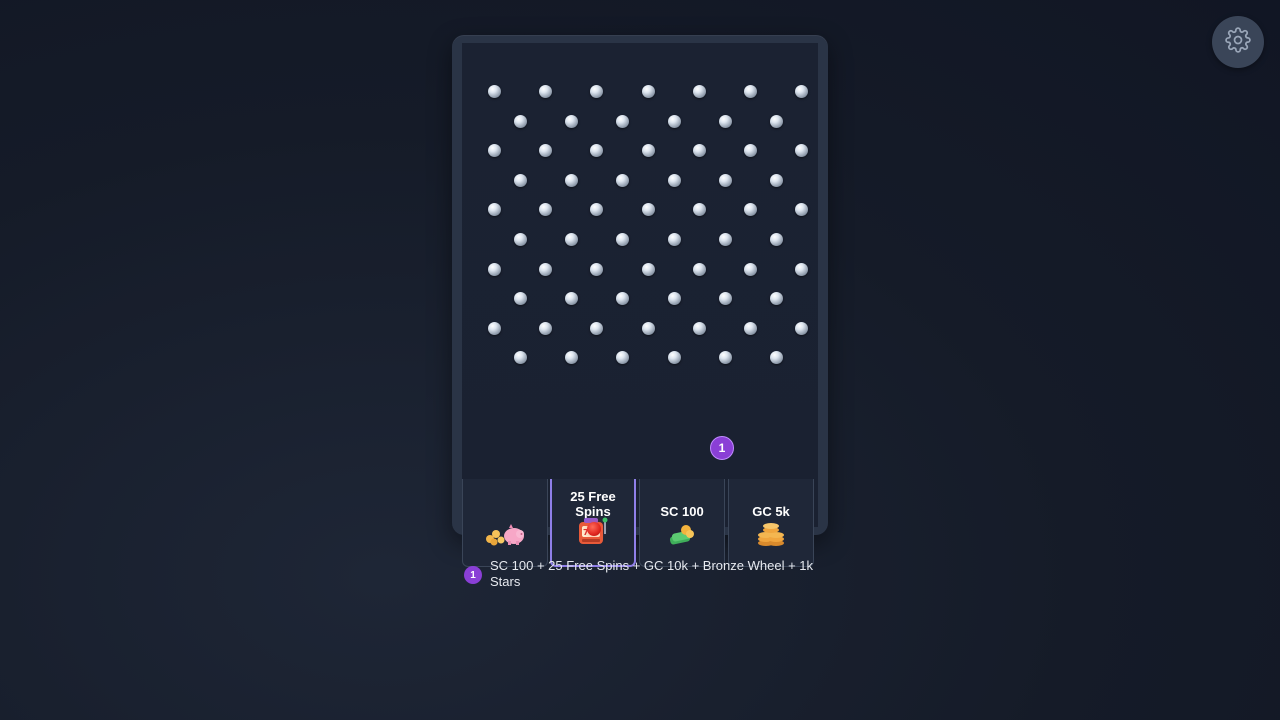  What do you see at coordinates (682, 537) in the screenshot?
I see `cash-stack-icon` at bounding box center [682, 537].